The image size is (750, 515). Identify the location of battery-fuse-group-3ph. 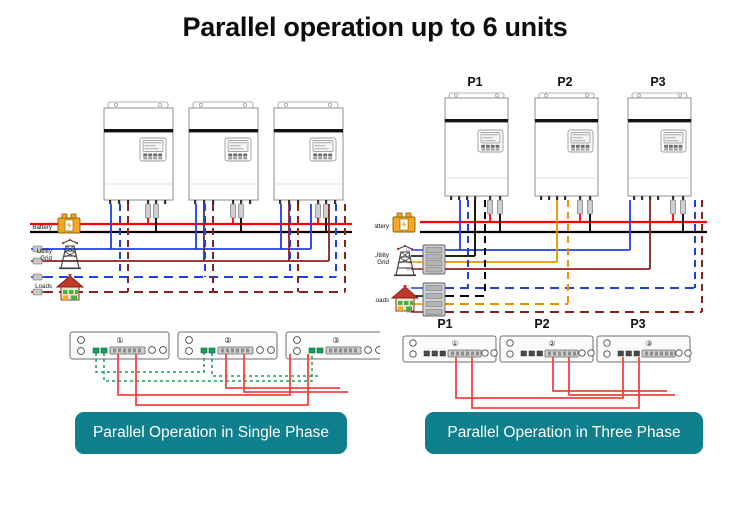
(586, 207).